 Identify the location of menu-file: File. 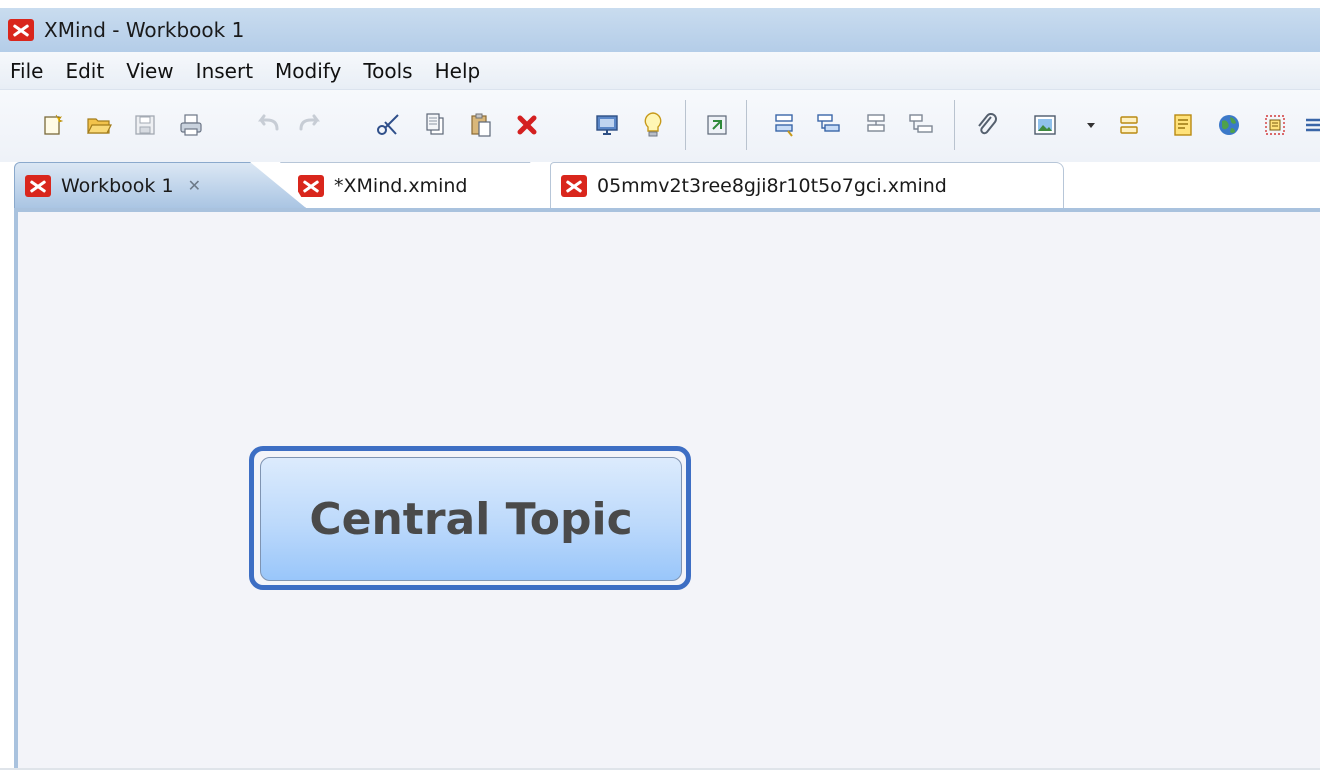
(26, 71).